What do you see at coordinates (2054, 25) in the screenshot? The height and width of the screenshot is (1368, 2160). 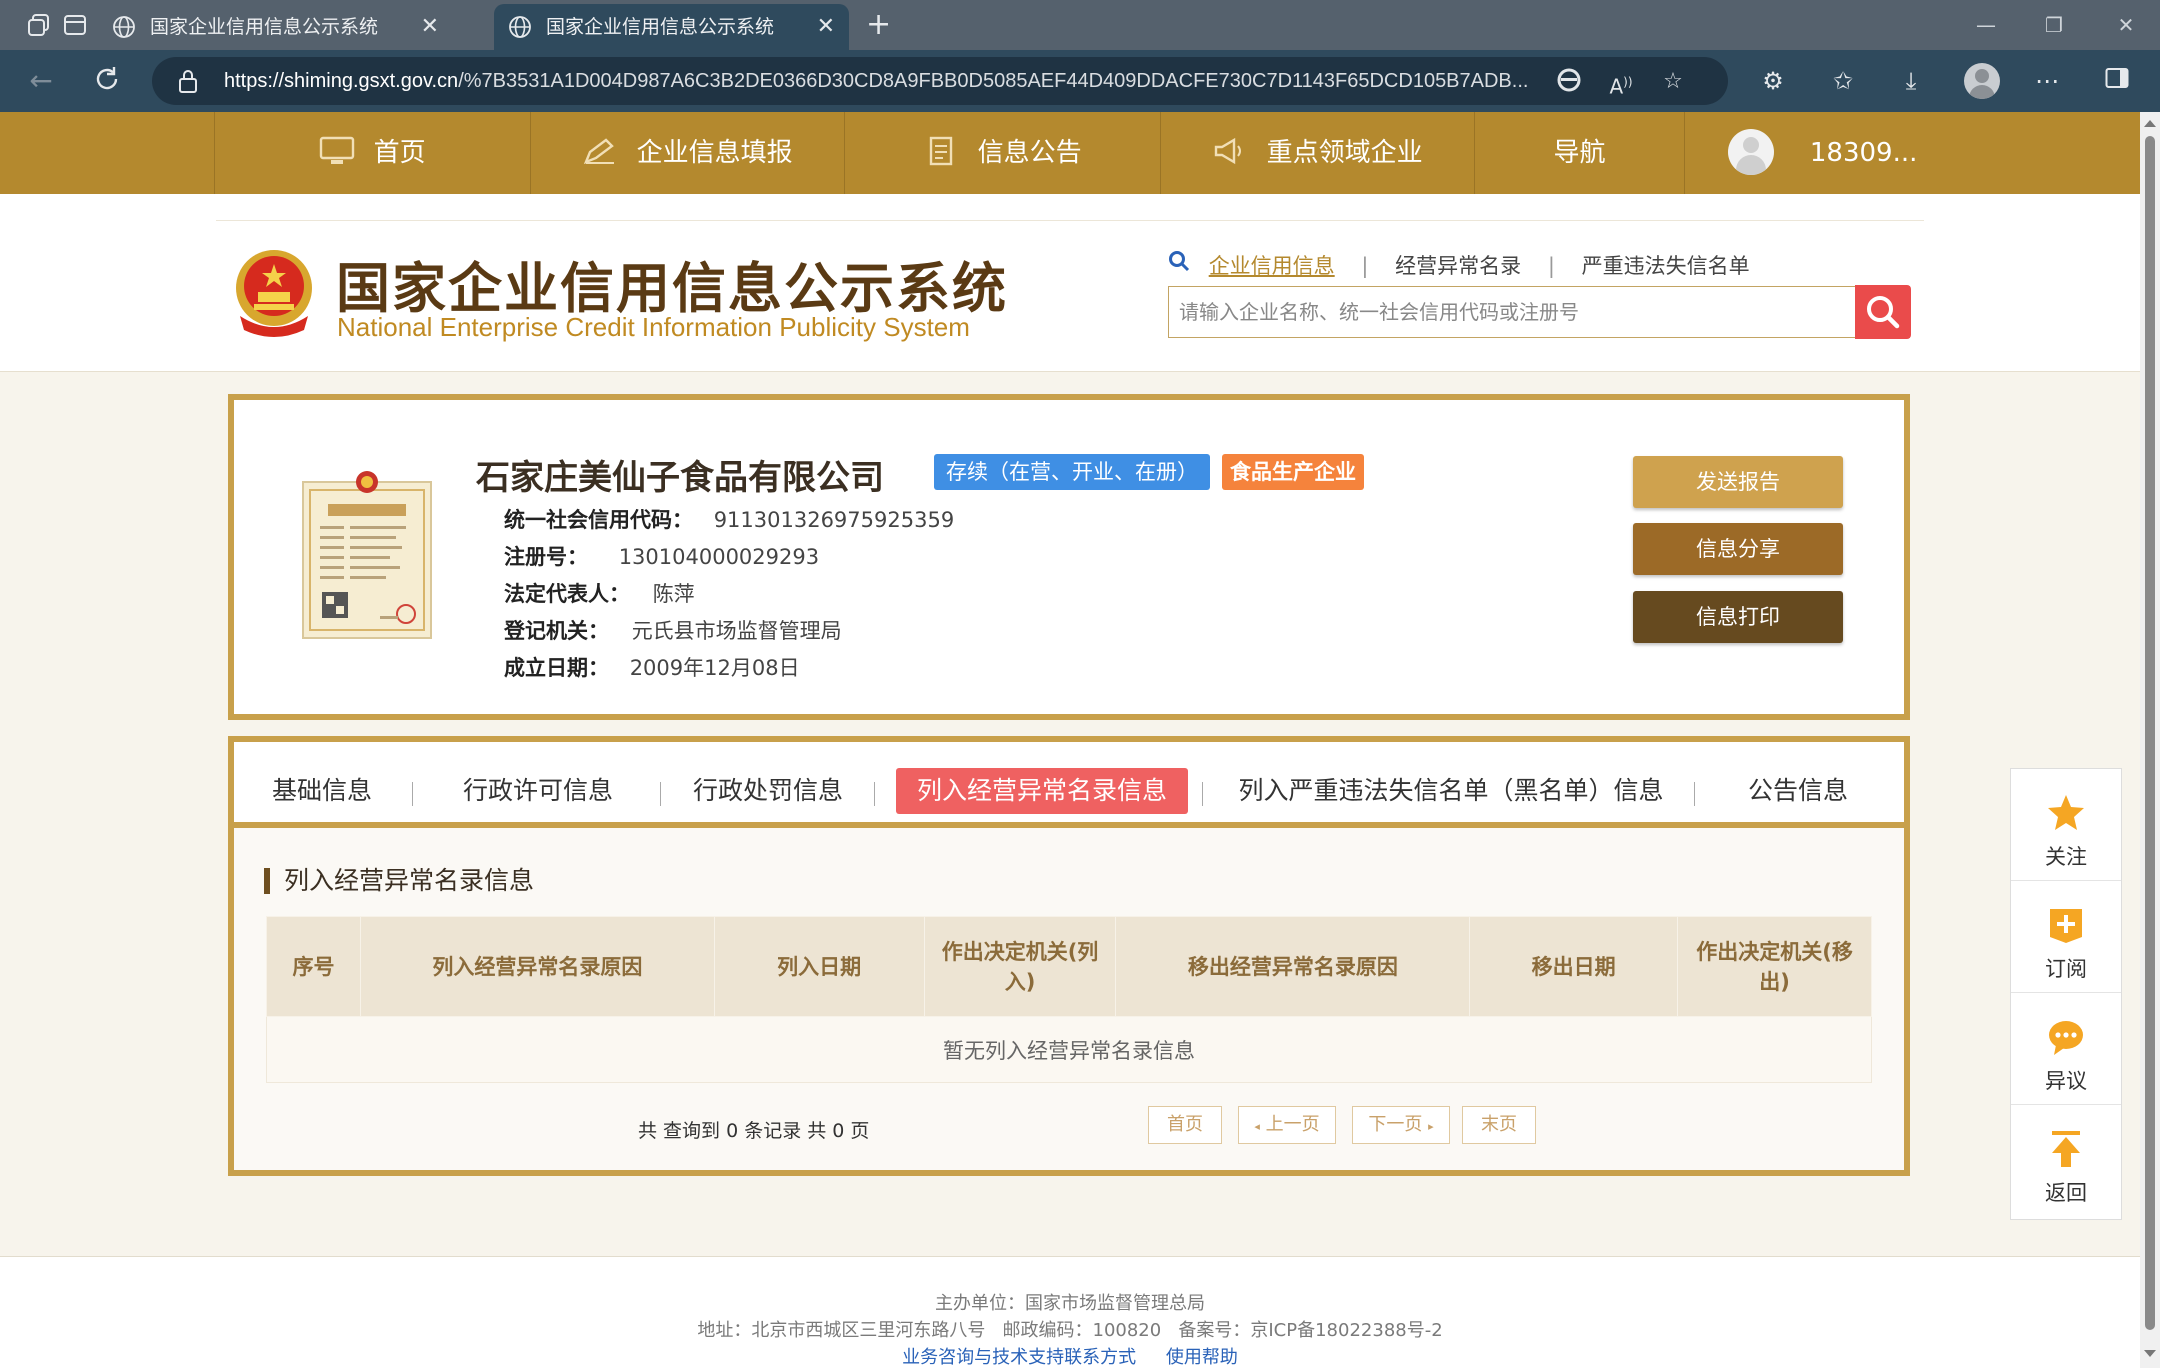 I see `restore-icon: ❐` at bounding box center [2054, 25].